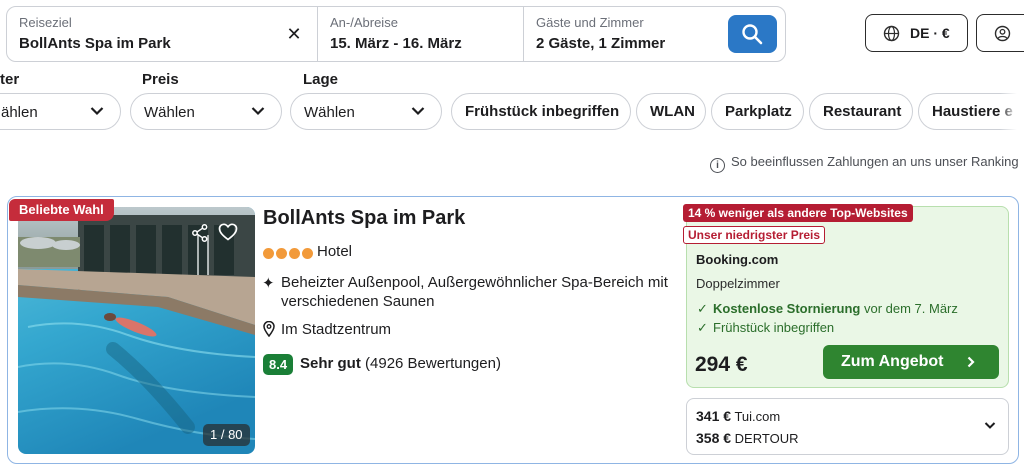 Image resolution: width=1024 pixels, height=471 pixels. I want to click on chip-scroll-fade, so click(1012, 111).